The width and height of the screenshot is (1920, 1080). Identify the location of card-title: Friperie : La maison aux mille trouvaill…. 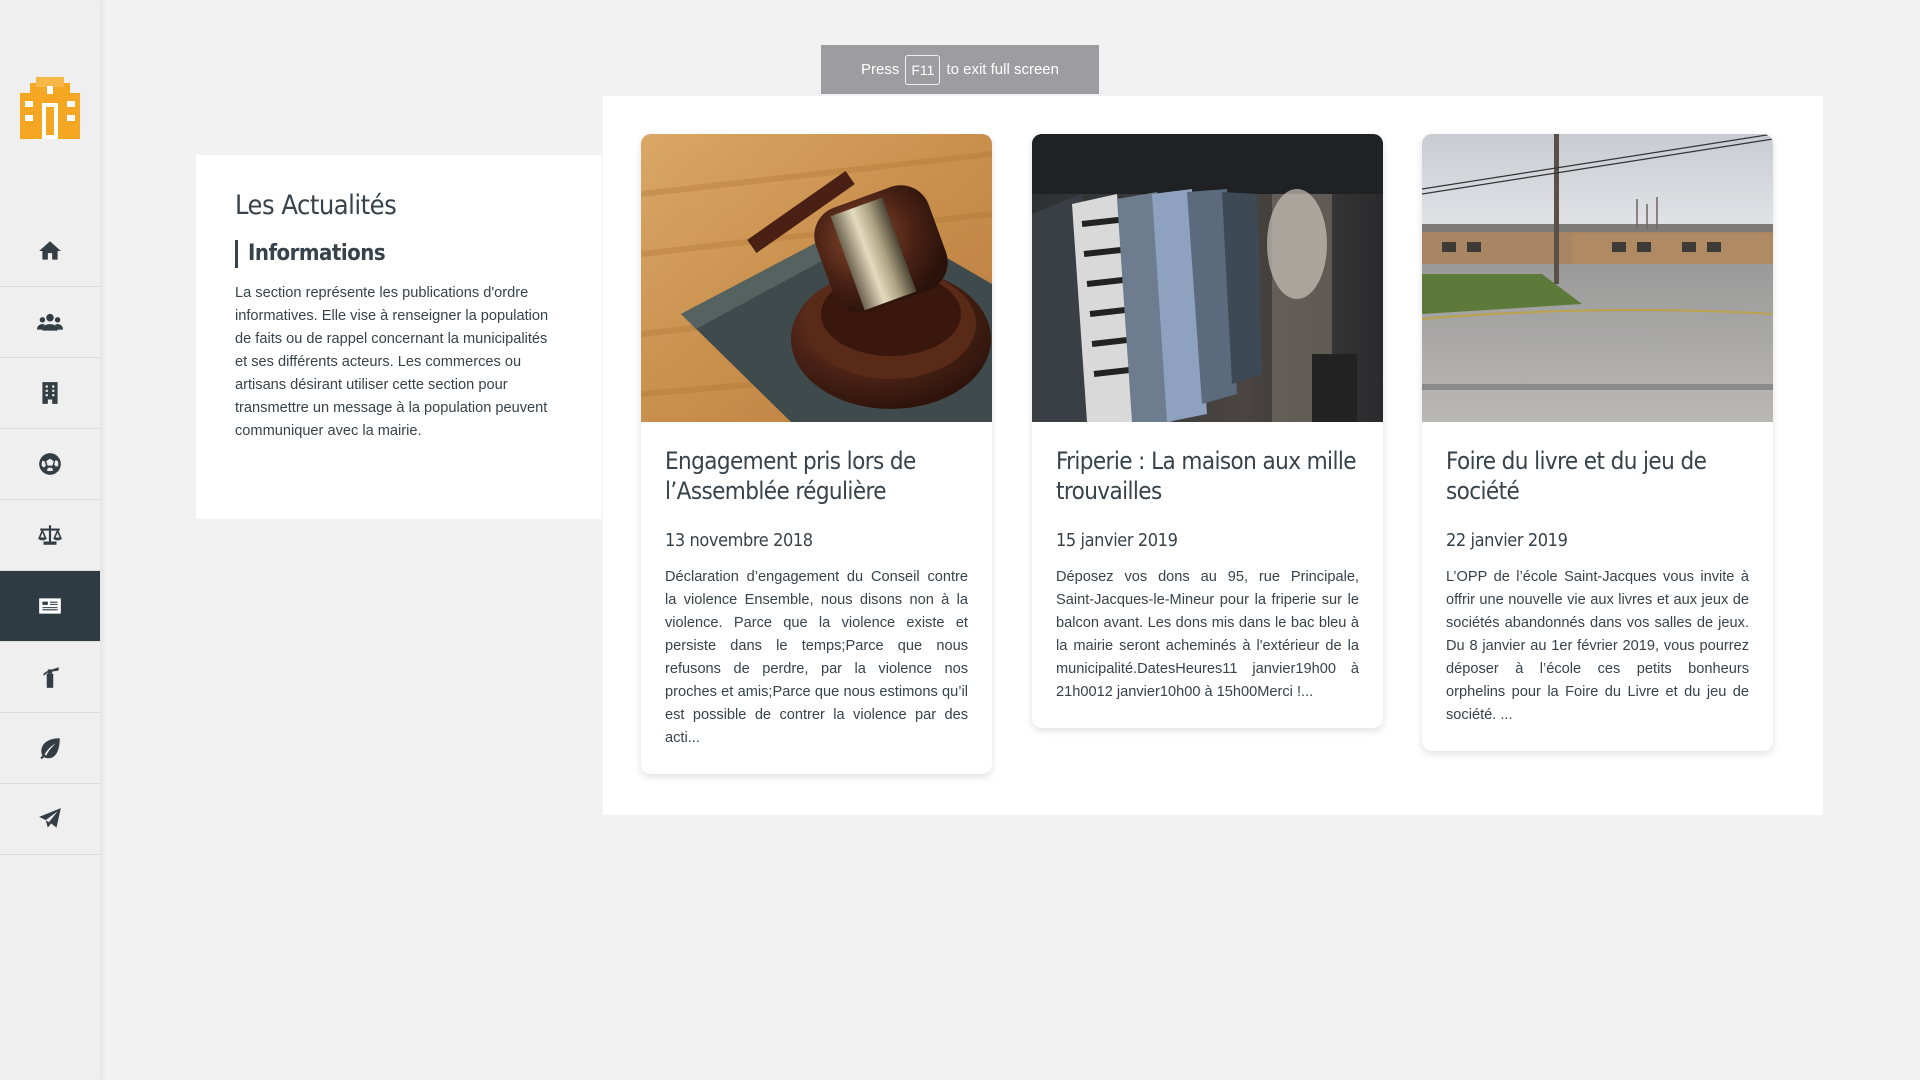
(1207, 476).